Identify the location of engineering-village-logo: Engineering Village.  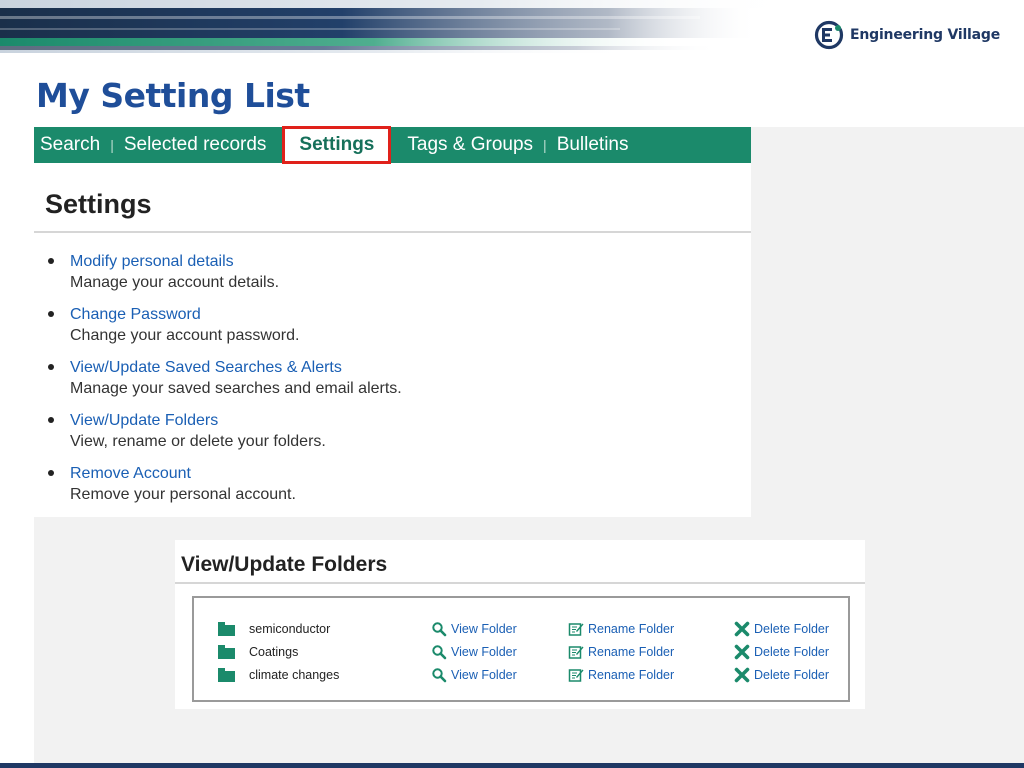
(907, 35).